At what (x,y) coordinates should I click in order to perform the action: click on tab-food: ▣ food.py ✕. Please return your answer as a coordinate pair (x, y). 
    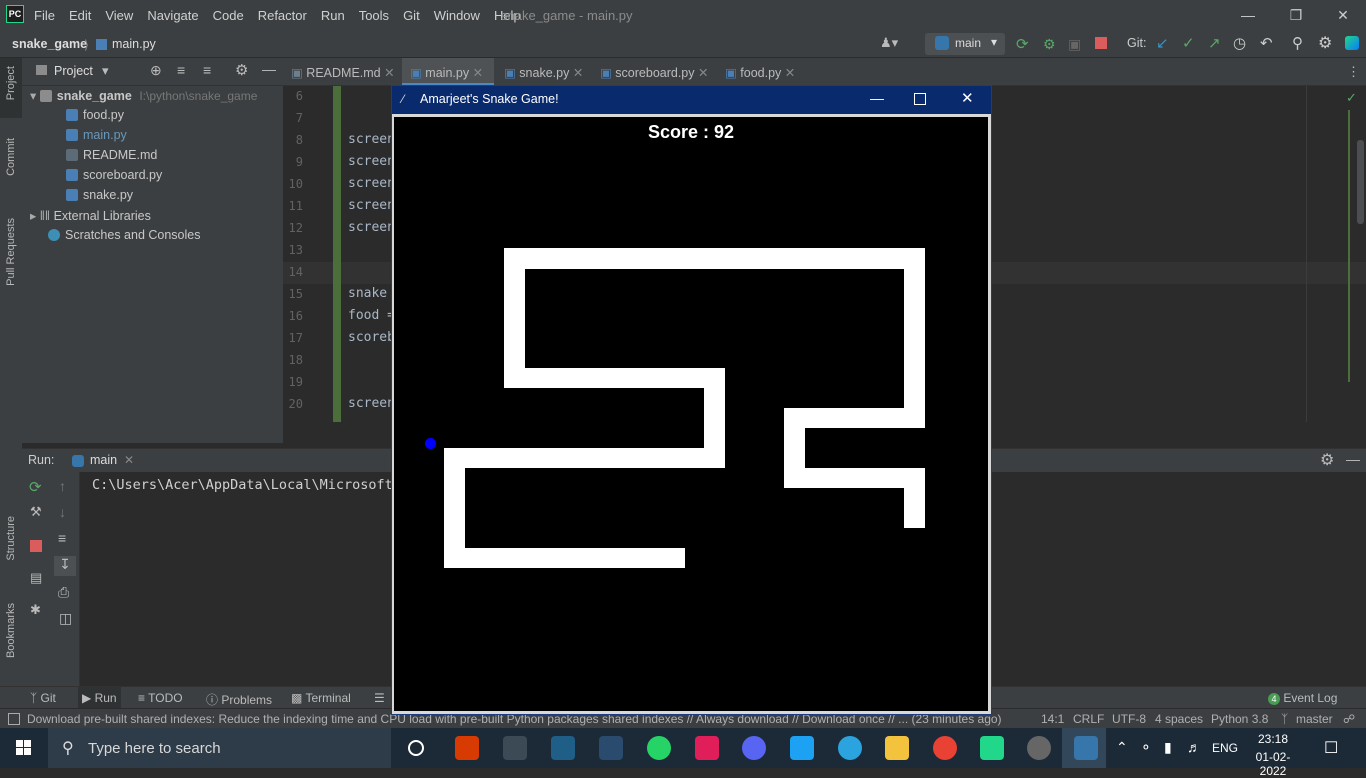
    Looking at the image, I should click on (765, 72).